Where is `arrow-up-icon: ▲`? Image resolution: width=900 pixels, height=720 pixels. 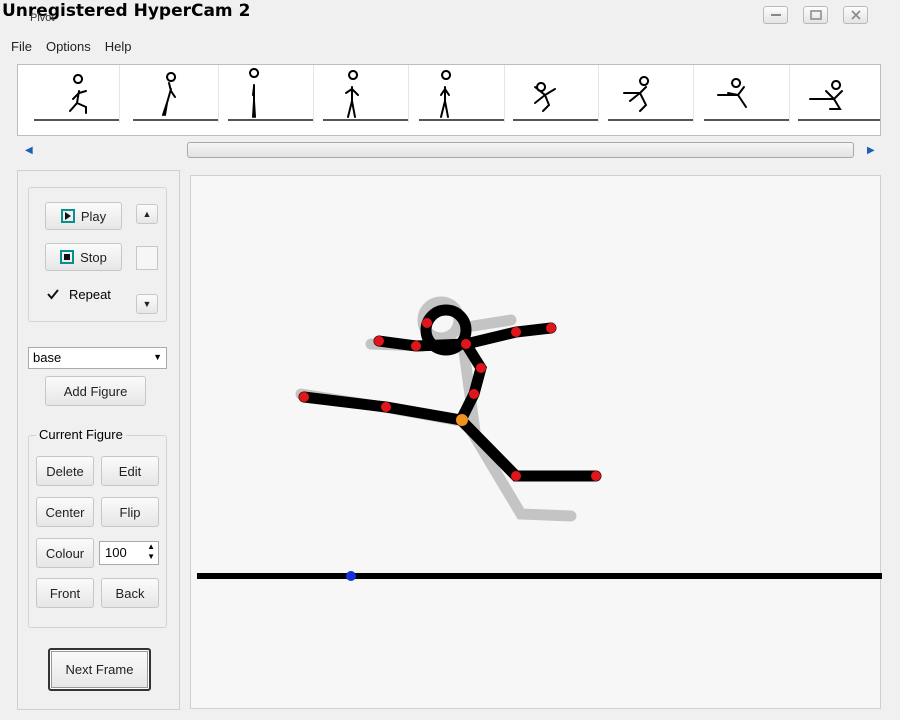
arrow-up-icon: ▲ is located at coordinates (147, 214).